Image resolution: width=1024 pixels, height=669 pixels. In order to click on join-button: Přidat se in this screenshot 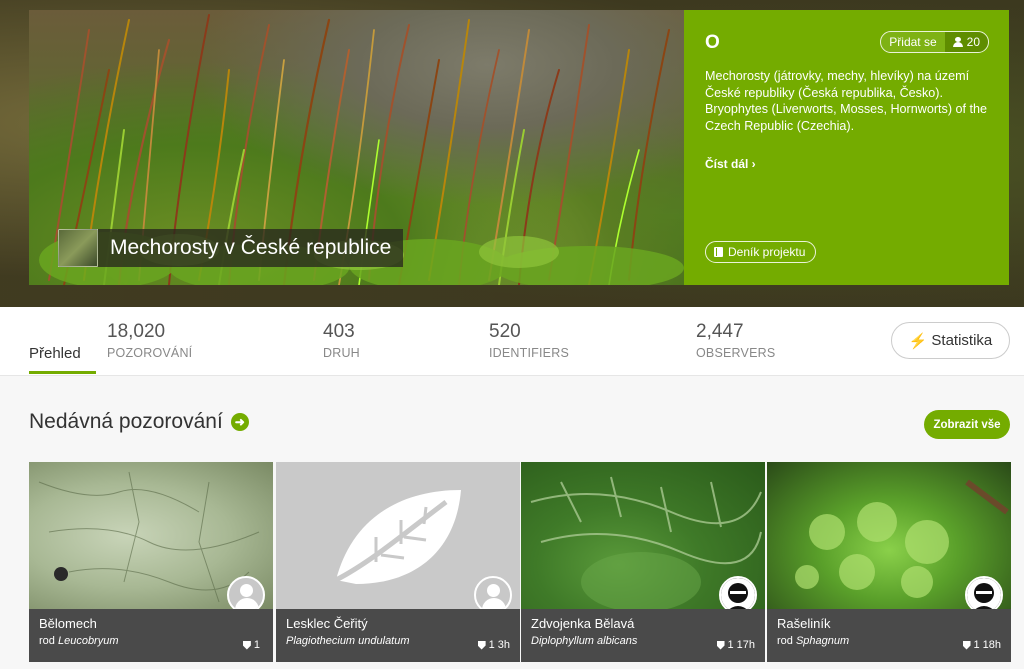, I will do `click(913, 42)`.